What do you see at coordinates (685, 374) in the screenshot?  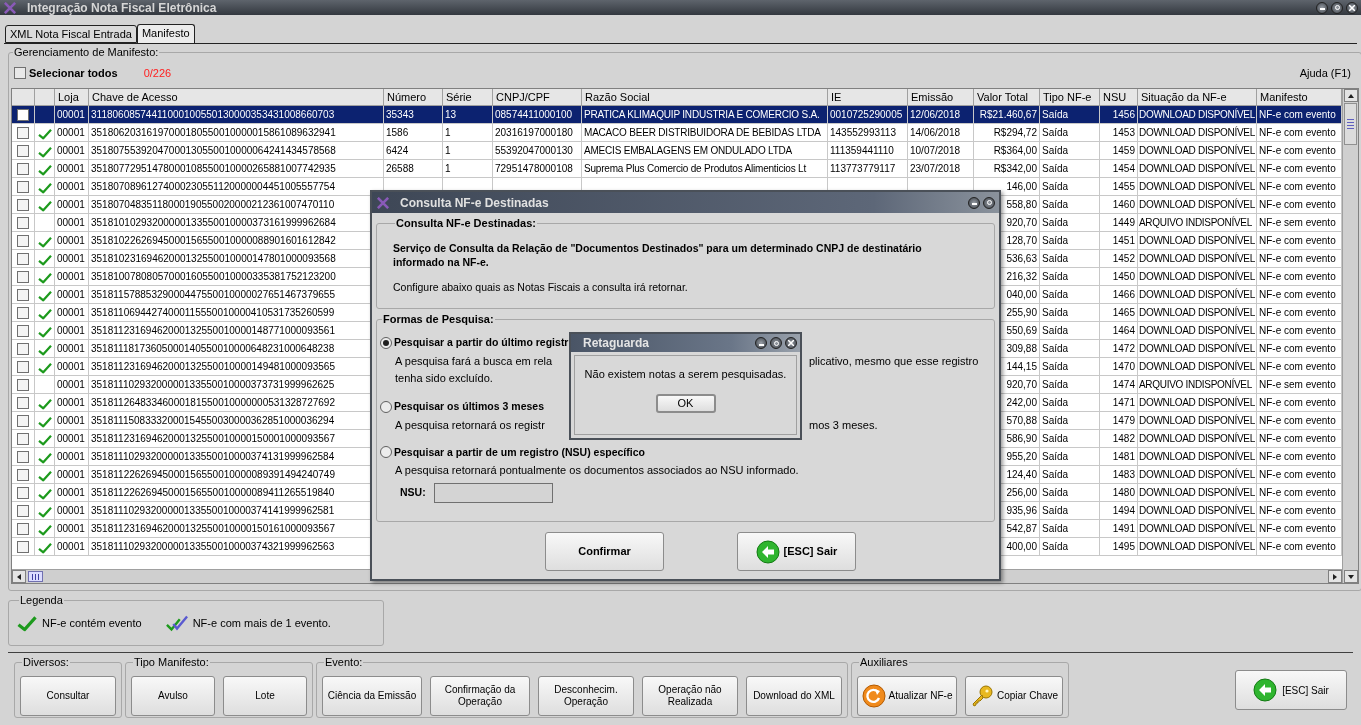 I see `message-text: Não existem notas a serem pesquisadas.` at bounding box center [685, 374].